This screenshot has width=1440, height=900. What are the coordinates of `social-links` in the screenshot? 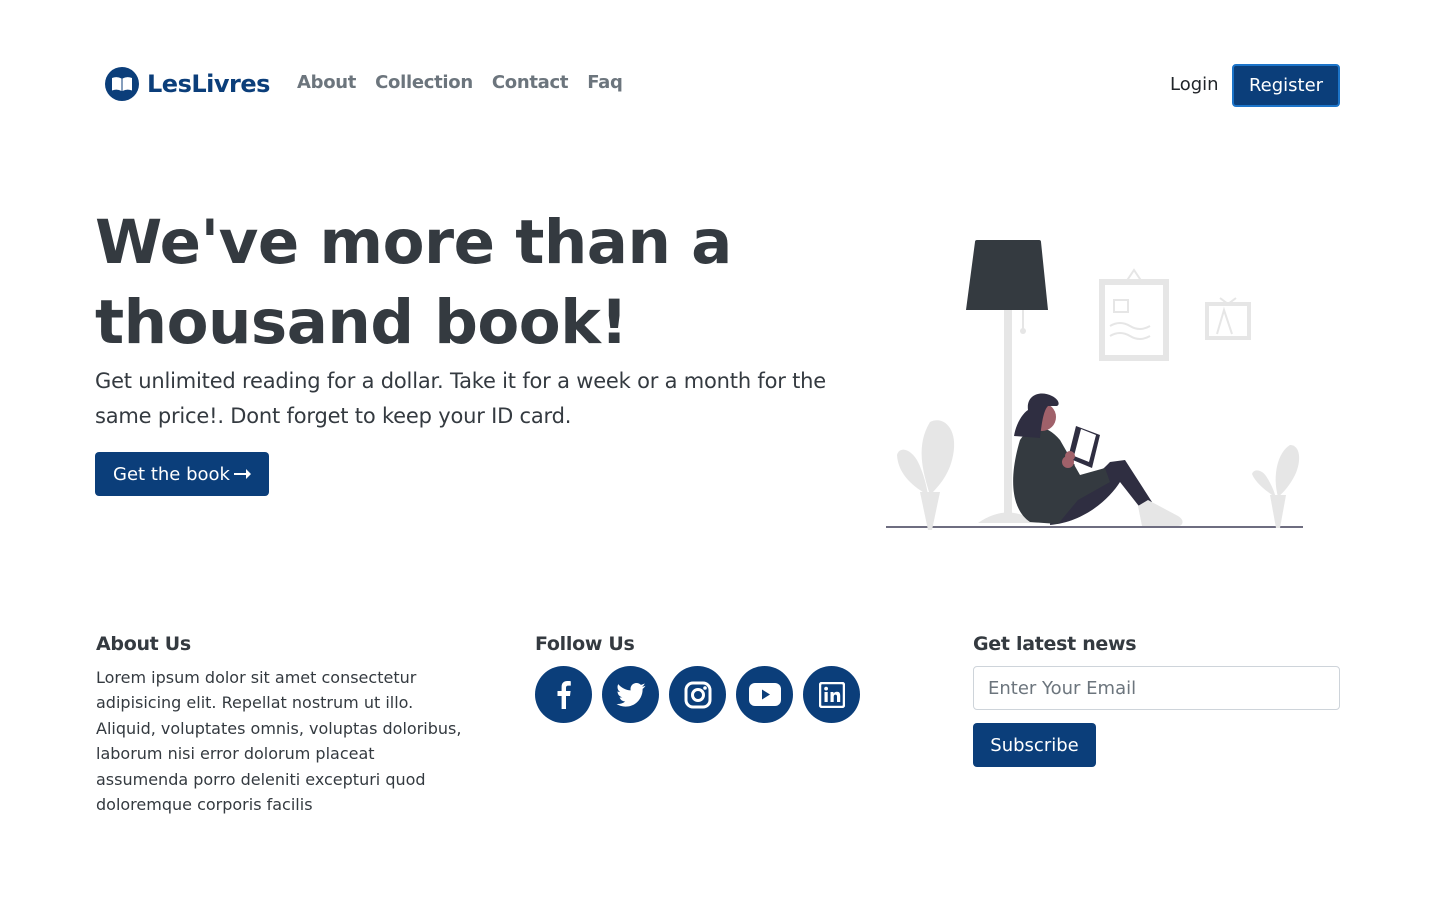 It's located at (715, 694).